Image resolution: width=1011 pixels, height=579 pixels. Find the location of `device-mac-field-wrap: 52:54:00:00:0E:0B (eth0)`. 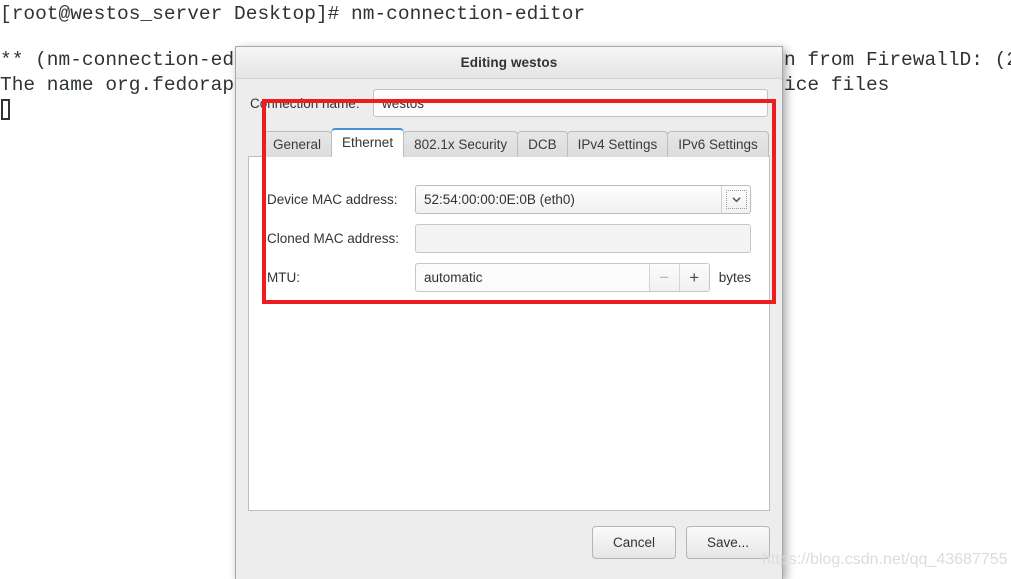

device-mac-field-wrap: 52:54:00:00:0E:0B (eth0) is located at coordinates (583, 199).